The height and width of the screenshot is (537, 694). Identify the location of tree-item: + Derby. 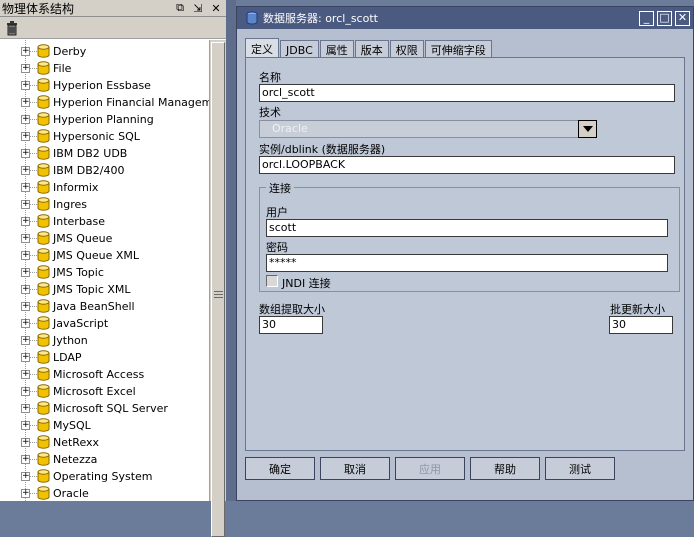
(104, 51).